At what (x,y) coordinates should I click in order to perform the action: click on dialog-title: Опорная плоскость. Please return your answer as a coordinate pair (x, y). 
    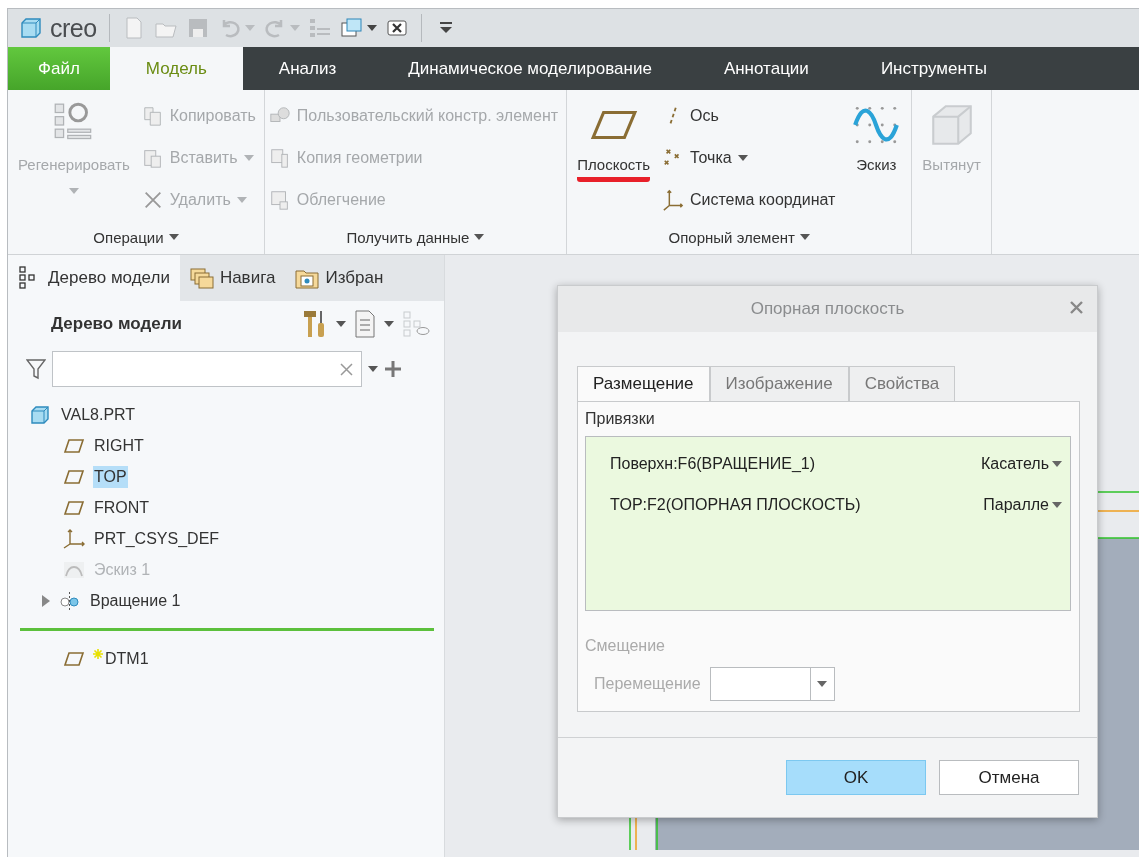
    Looking at the image, I should click on (827, 309).